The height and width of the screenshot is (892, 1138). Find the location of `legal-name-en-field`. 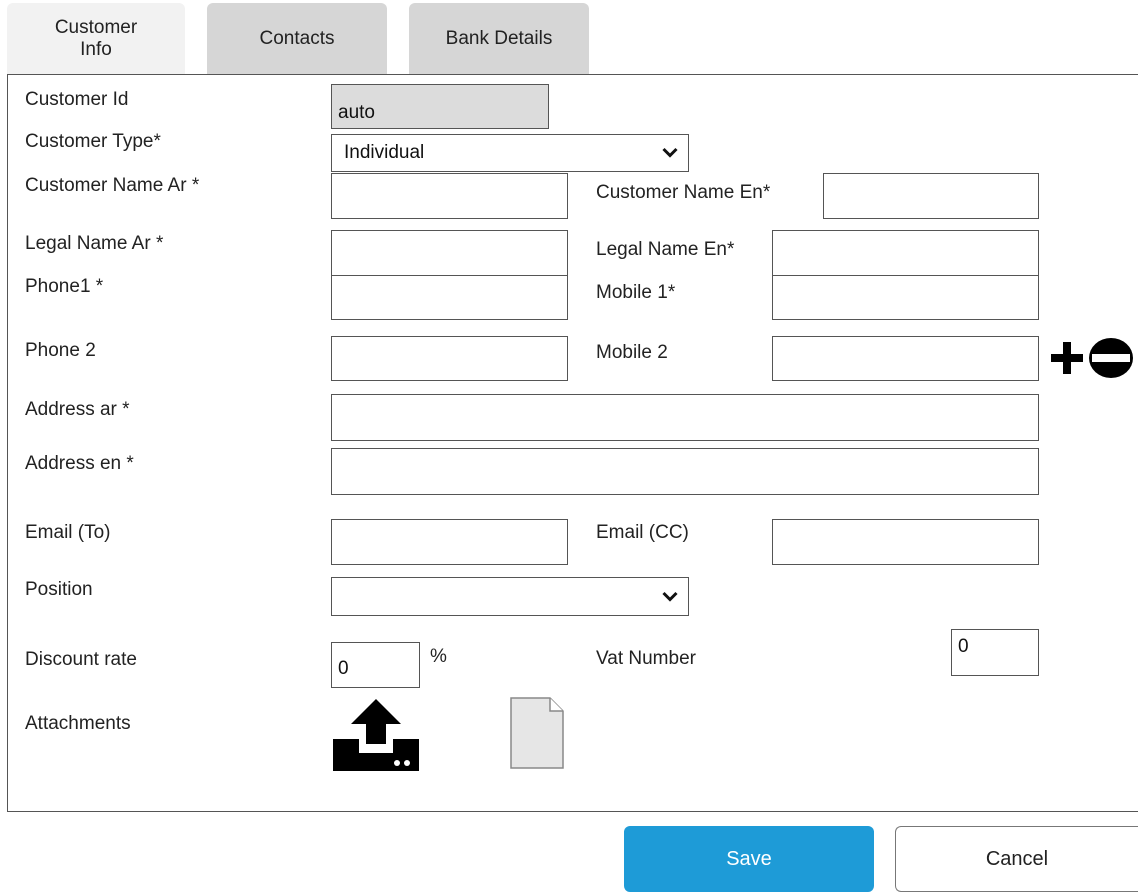

legal-name-en-field is located at coordinates (905, 253).